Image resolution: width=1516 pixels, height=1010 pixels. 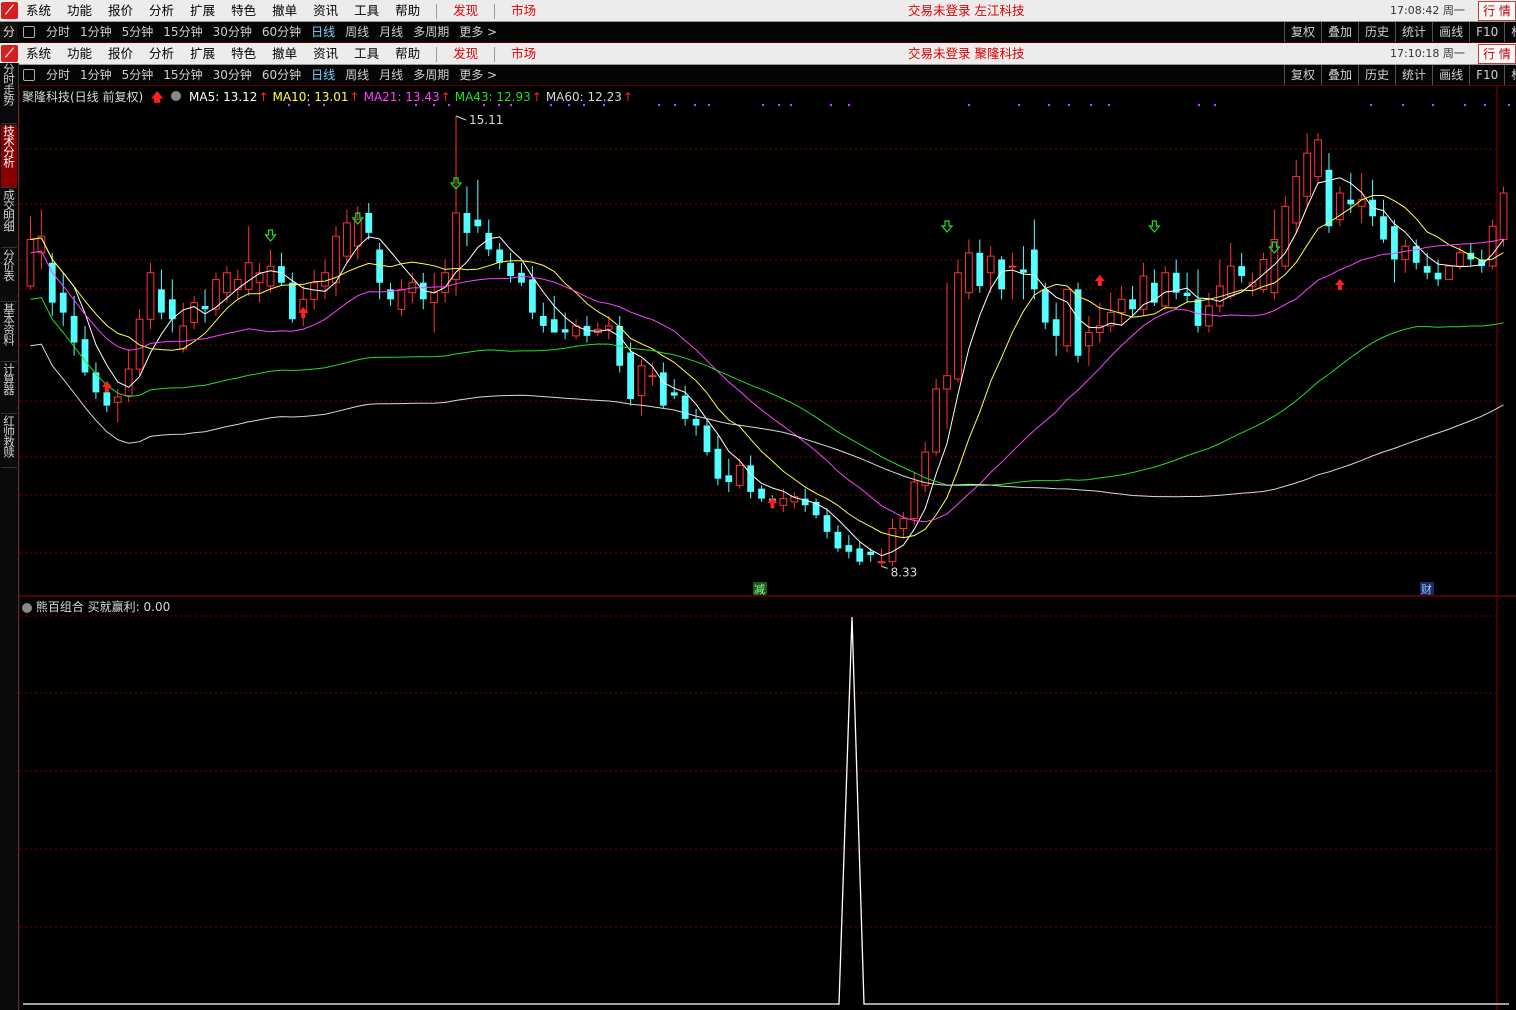 What do you see at coordinates (486, 120) in the screenshot?
I see `high-price-label: 15.11` at bounding box center [486, 120].